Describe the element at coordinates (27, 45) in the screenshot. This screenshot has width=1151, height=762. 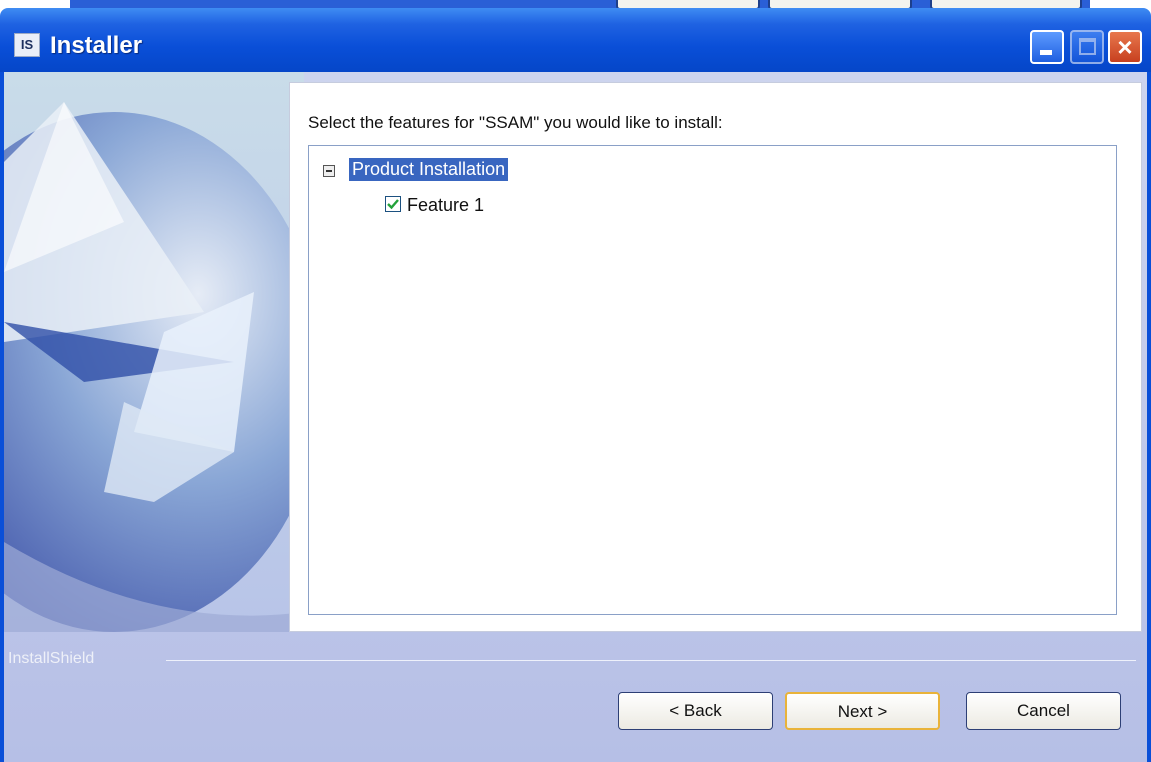
I see `installer-app-icon: IS` at that location.